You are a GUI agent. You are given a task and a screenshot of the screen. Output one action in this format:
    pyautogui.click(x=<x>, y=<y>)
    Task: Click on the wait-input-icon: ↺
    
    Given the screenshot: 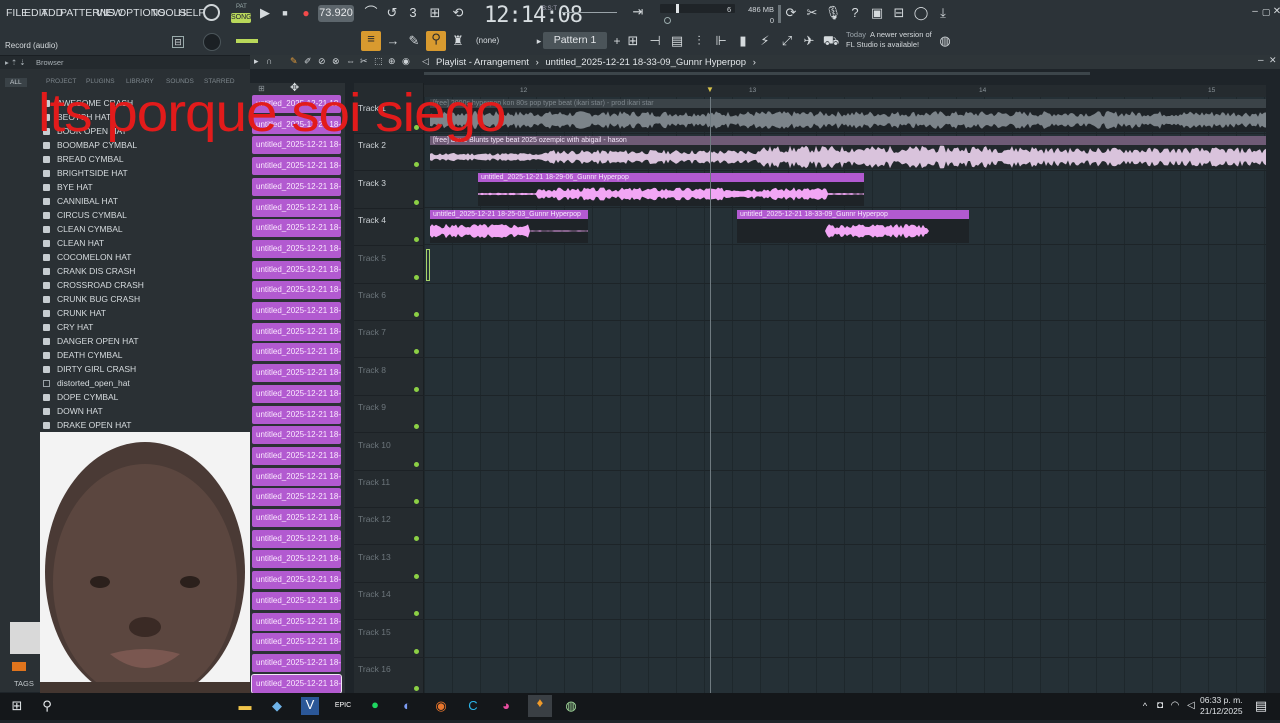 What is the action you would take?
    pyautogui.click(x=392, y=14)
    